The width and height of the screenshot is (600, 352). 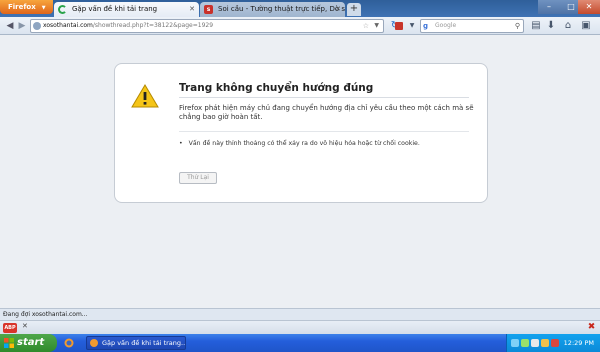 I want to click on bookmarks-menu-icon: ▤, so click(x=536, y=26).